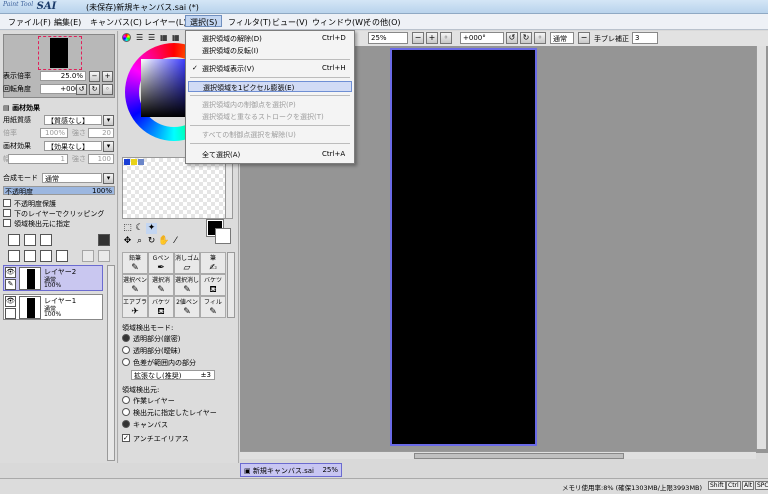  Describe the element at coordinates (126, 338) in the screenshot. I see `detect-strict-radio` at that location.